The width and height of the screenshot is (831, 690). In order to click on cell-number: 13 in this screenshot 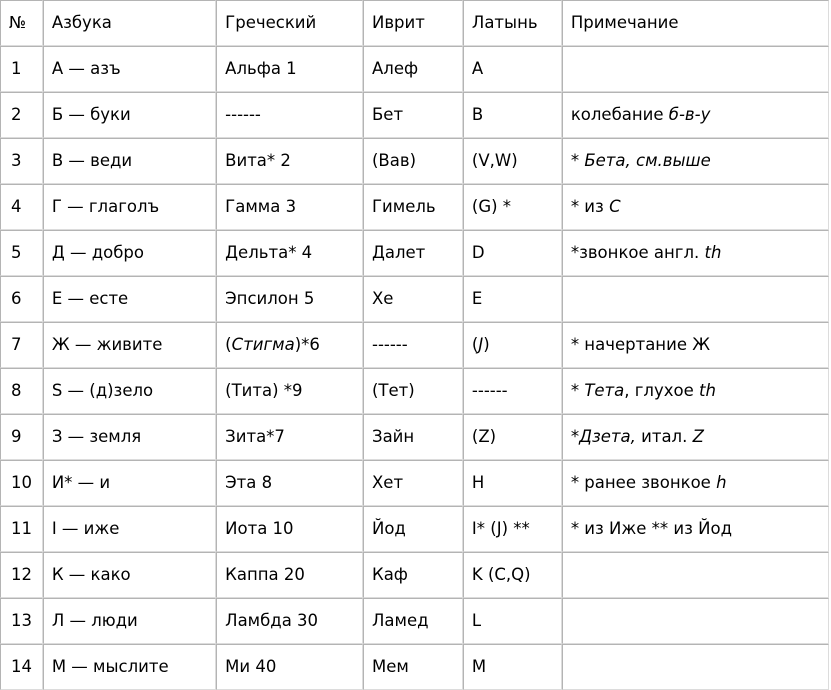, I will do `click(21, 621)`.